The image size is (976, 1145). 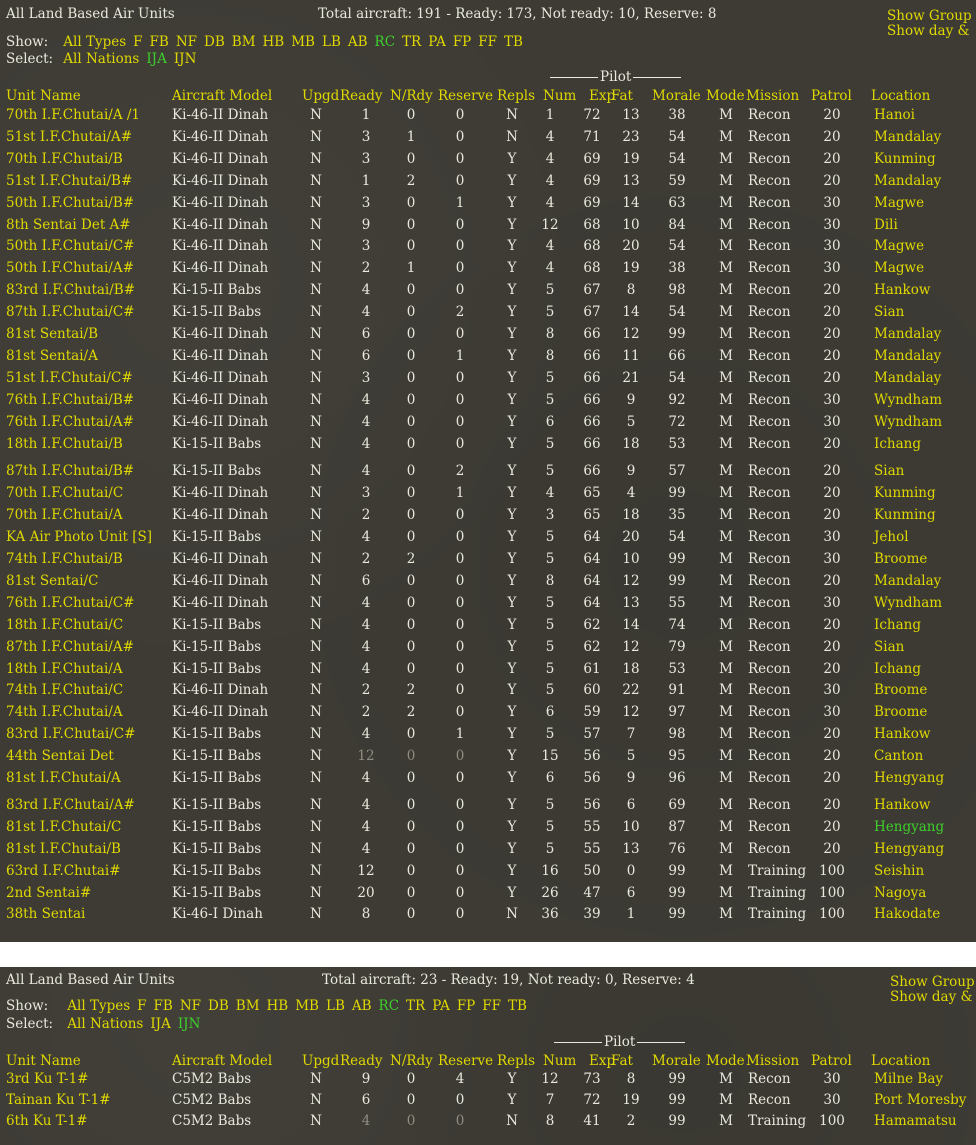 I want to click on cell-location: Sian, so click(x=889, y=471).